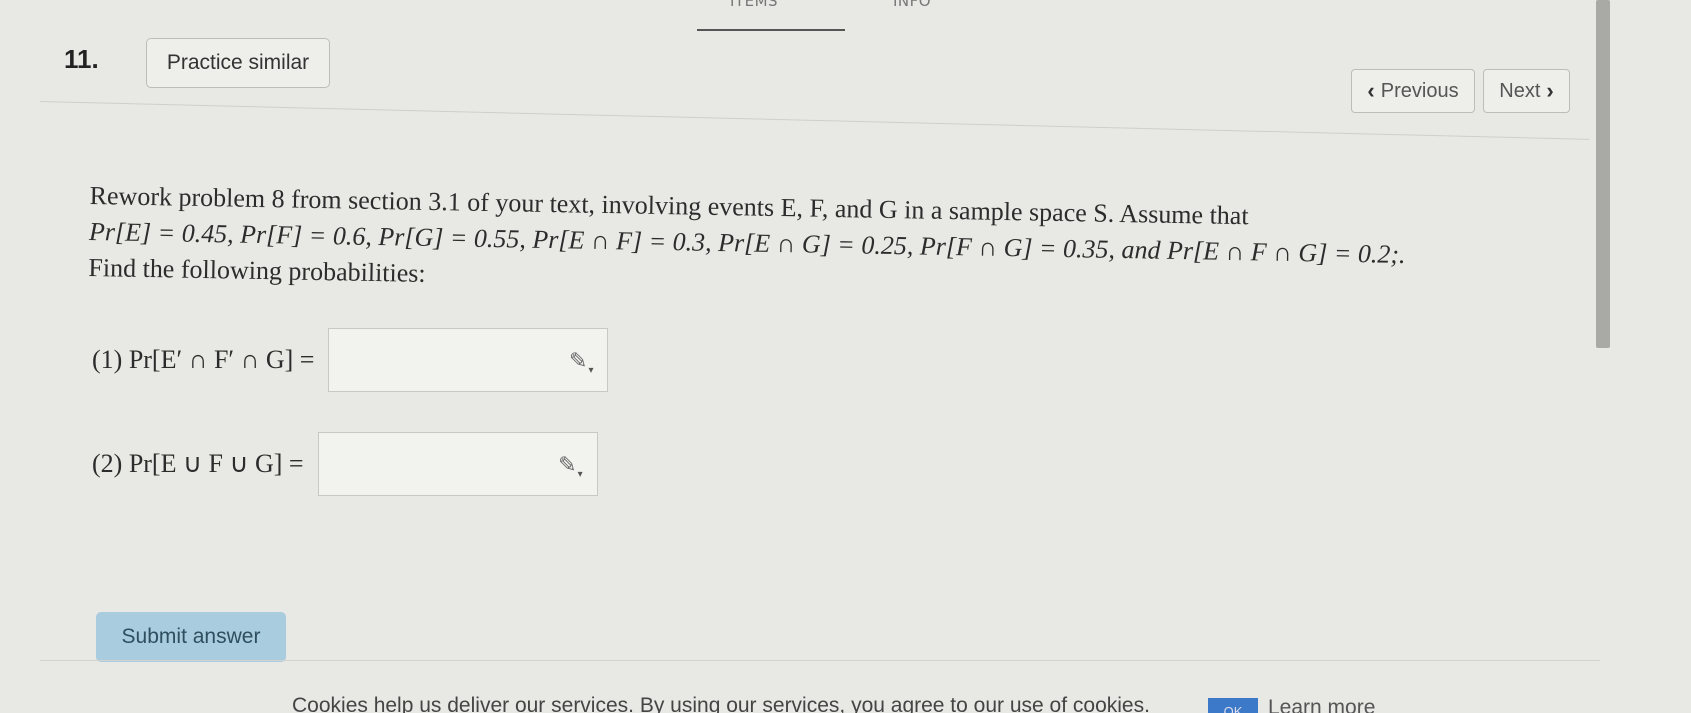 Image resolution: width=1691 pixels, height=713 pixels. What do you see at coordinates (912, 5) in the screenshot?
I see `tab-info: INFO` at bounding box center [912, 5].